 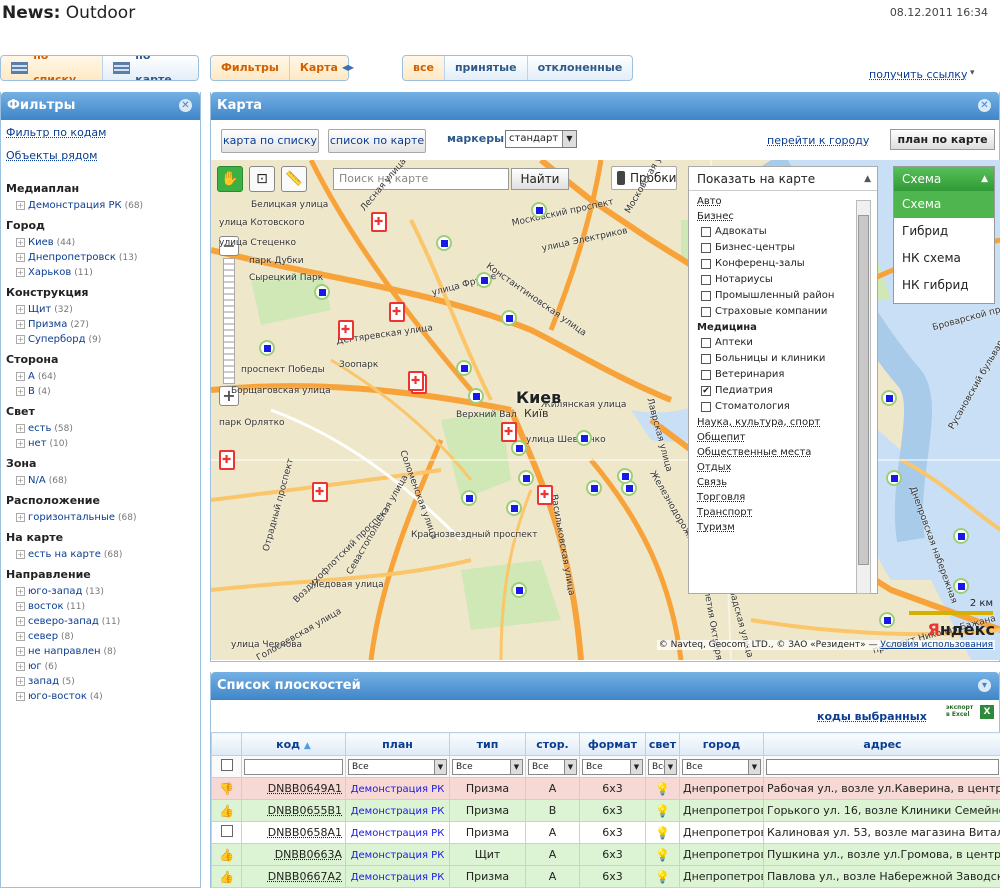 I want to click on zoom-slider, so click(x=229, y=321).